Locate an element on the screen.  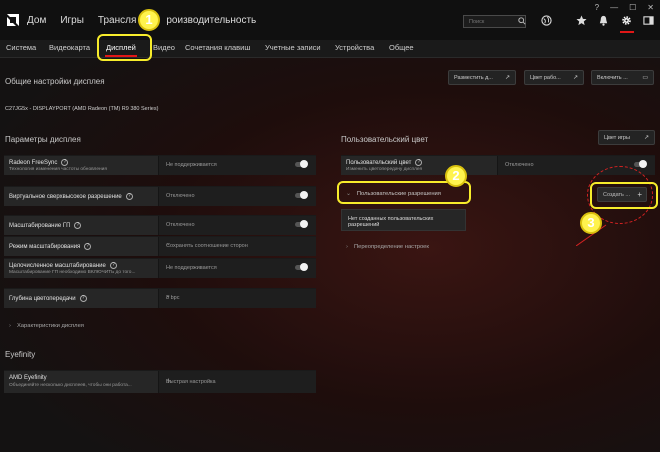
gpu-scaling-toggle is located at coordinates (301, 224).